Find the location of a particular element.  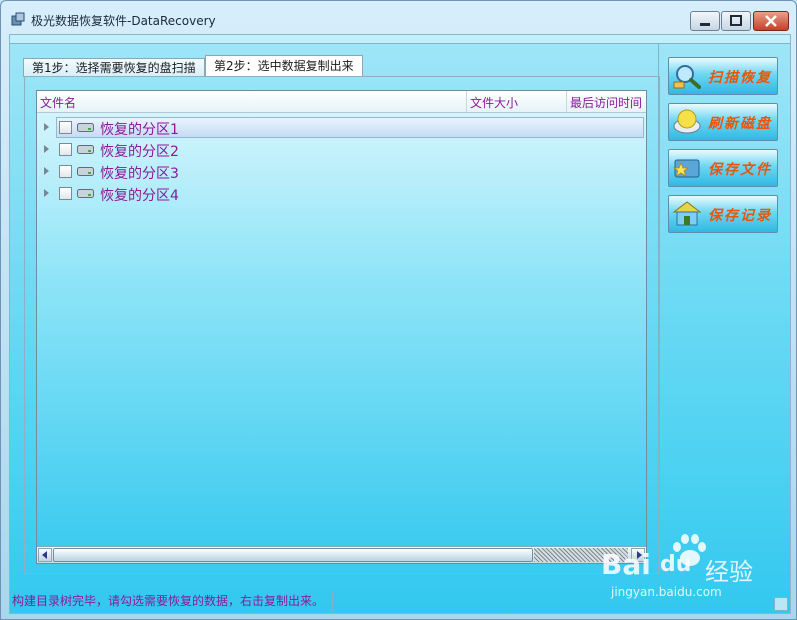

watermark-brand-du: du is located at coordinates (676, 564).